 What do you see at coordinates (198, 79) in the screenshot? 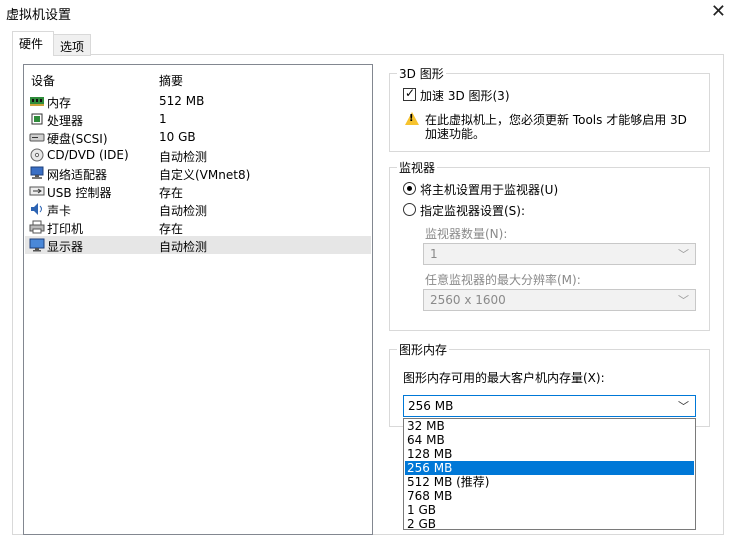
I see `device-list-header: 设备 摘要` at bounding box center [198, 79].